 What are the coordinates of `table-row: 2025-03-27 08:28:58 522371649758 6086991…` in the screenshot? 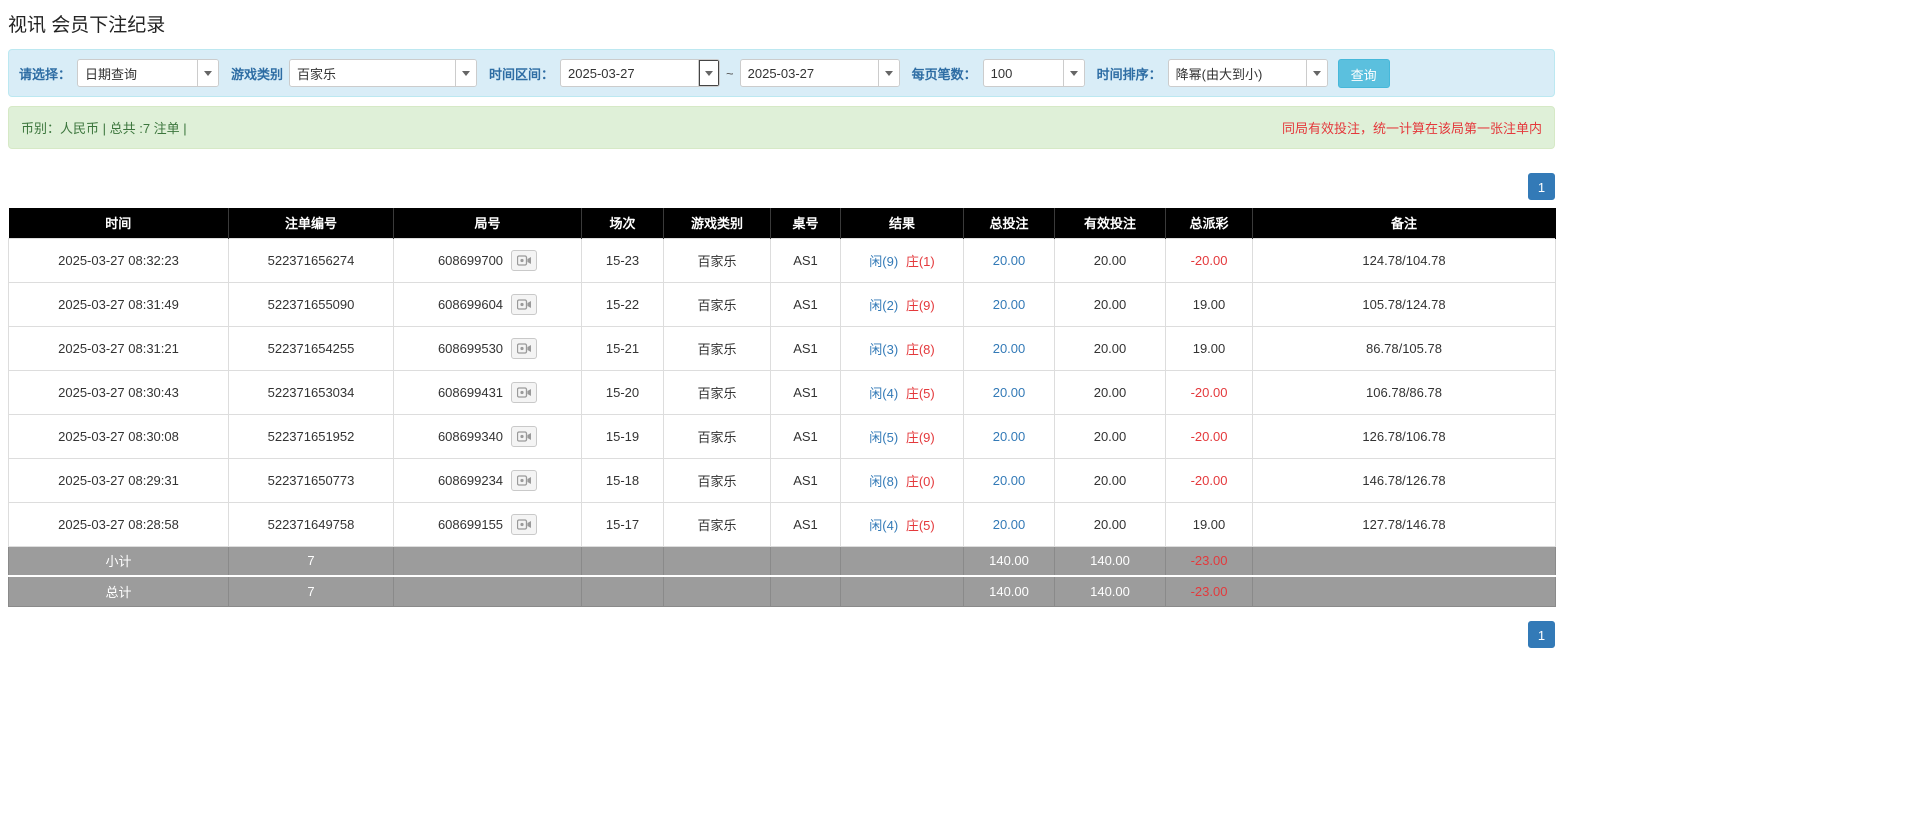 It's located at (782, 524).